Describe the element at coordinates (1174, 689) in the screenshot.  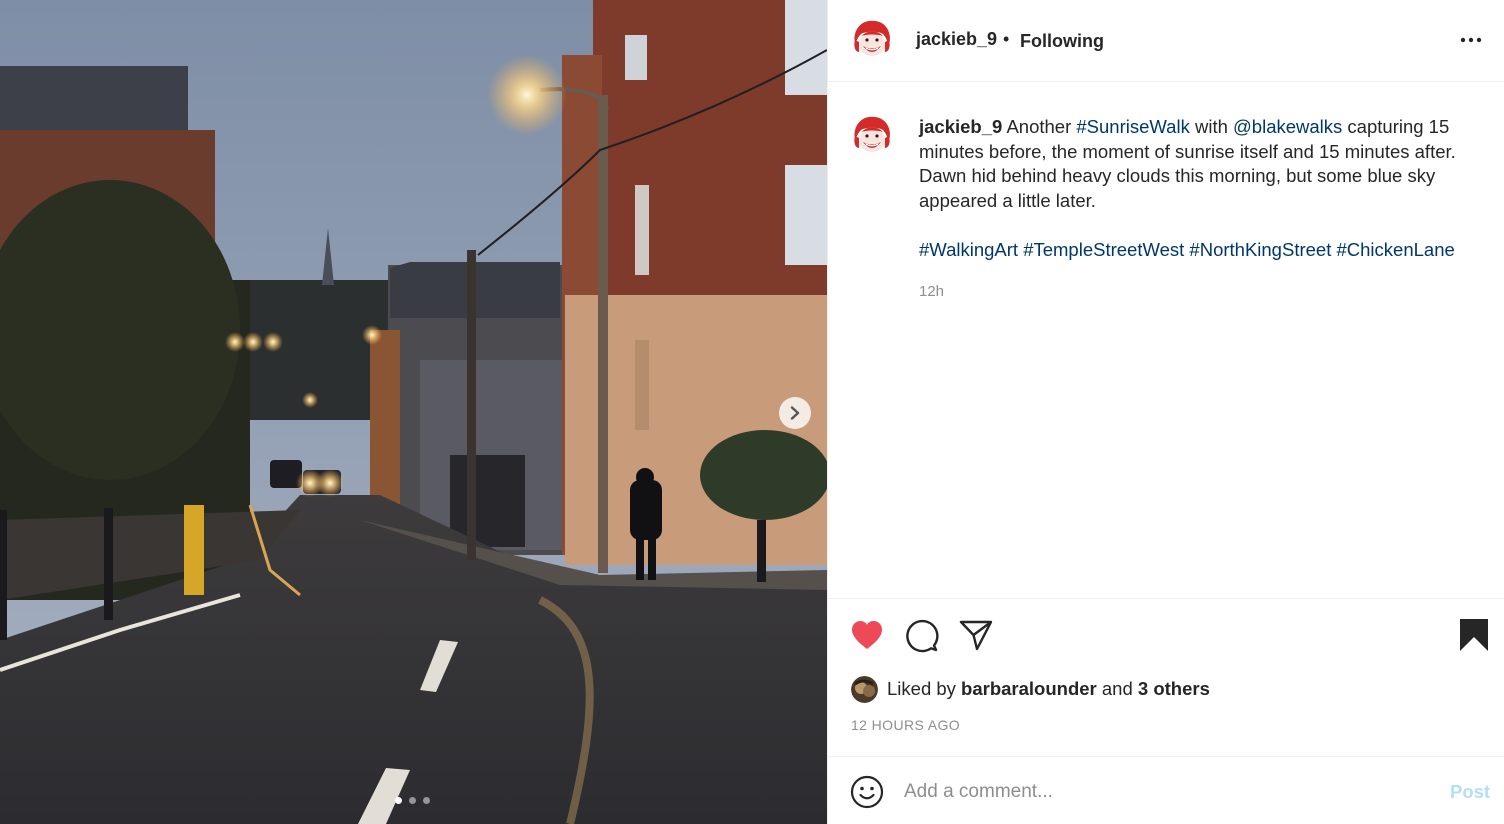
I see `likes-others-link: 3 others` at that location.